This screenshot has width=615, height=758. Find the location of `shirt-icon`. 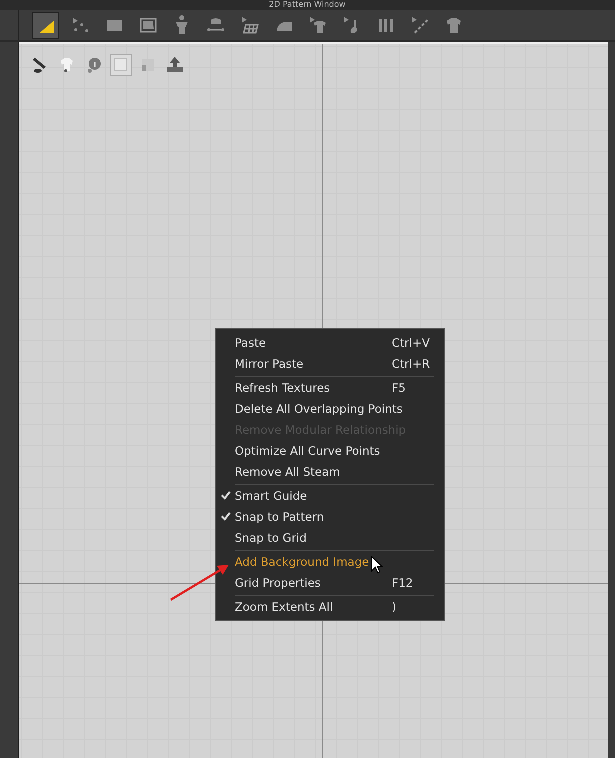

shirt-icon is located at coordinates (318, 25).